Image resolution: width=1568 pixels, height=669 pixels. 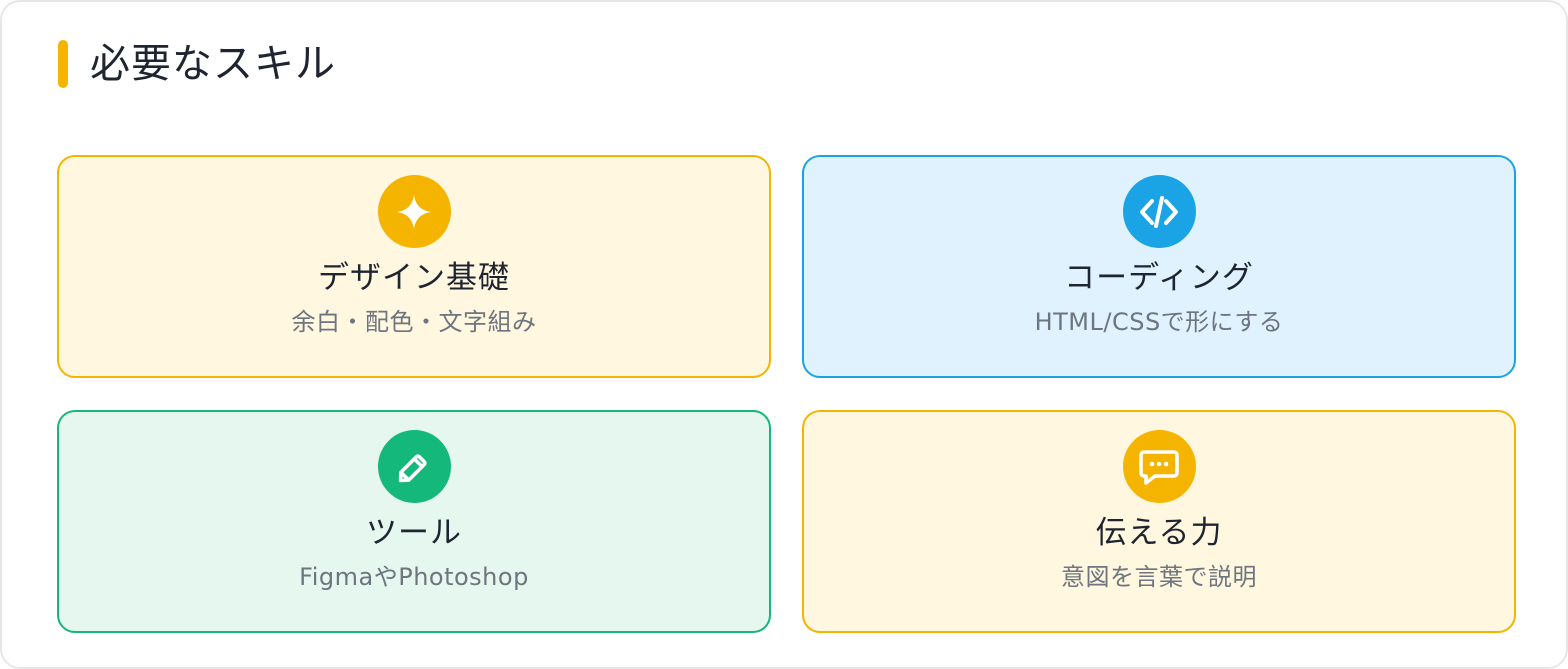 I want to click on chat-bubble-icon, so click(x=1159, y=466).